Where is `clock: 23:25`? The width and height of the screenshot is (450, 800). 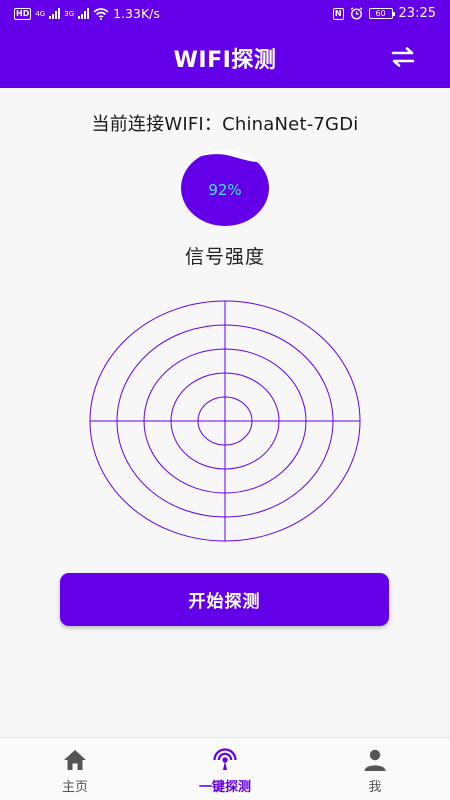
clock: 23:25 is located at coordinates (417, 13).